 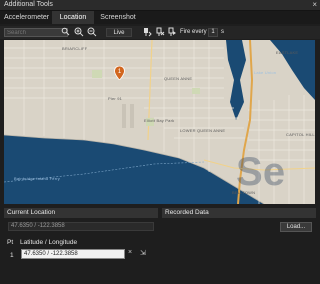 What do you see at coordinates (73, 254) in the screenshot?
I see `latlon-field: 47.6350 / -122.3858` at bounding box center [73, 254].